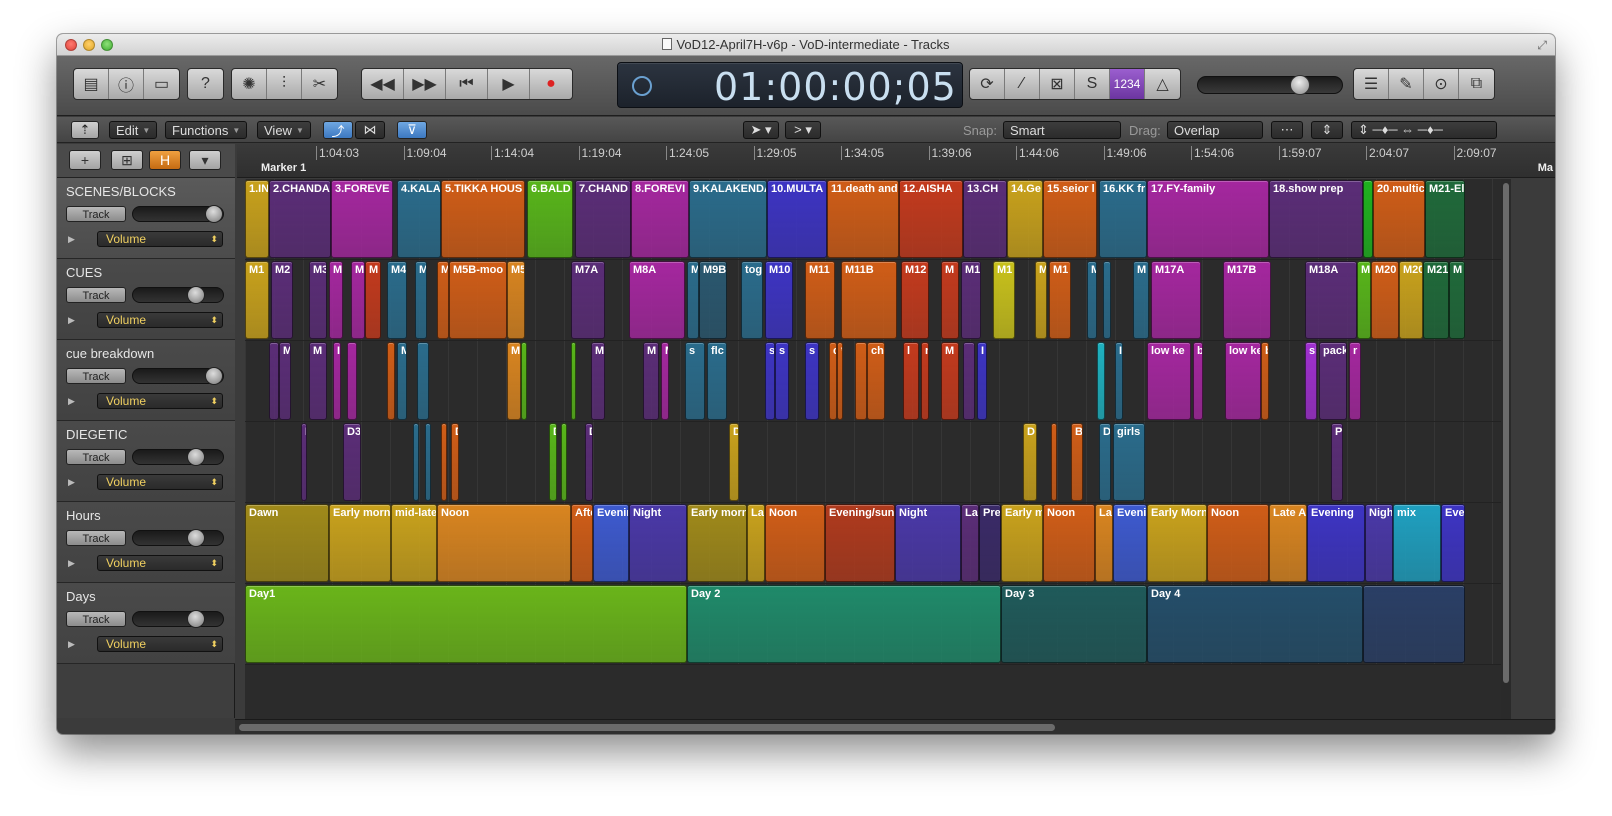 The height and width of the screenshot is (816, 1612). What do you see at coordinates (895, 726) in the screenshot?
I see `horizontal-scrollbar` at bounding box center [895, 726].